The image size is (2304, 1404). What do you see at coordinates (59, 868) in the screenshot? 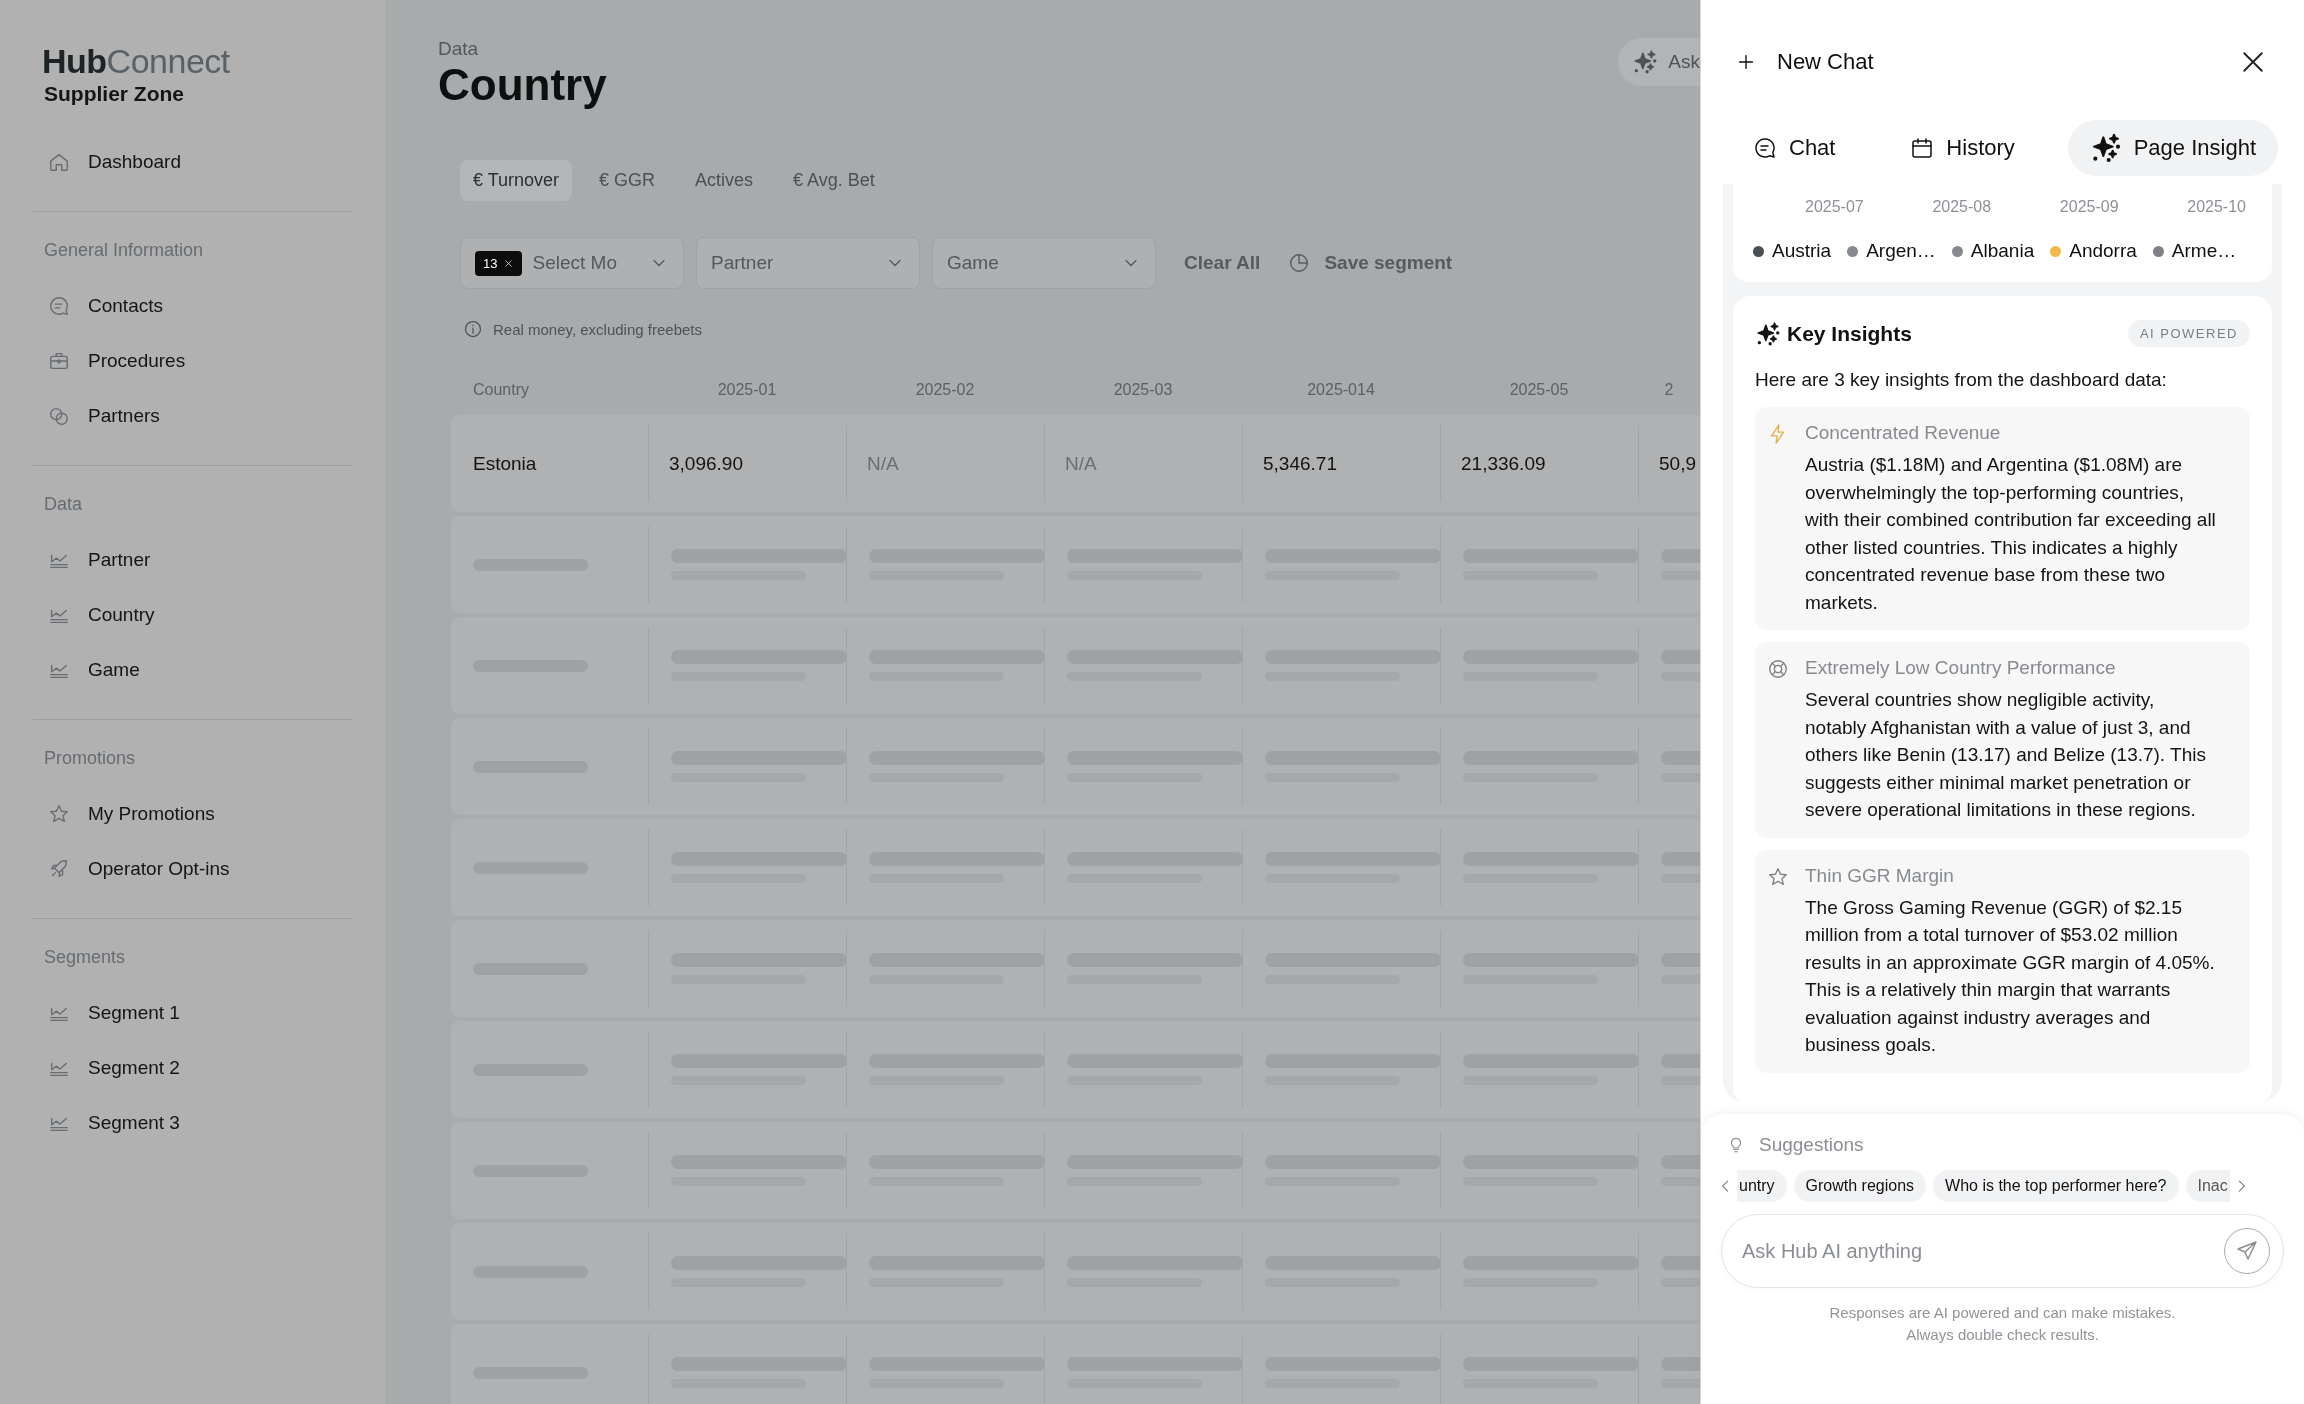
I see `rocket-icon` at bounding box center [59, 868].